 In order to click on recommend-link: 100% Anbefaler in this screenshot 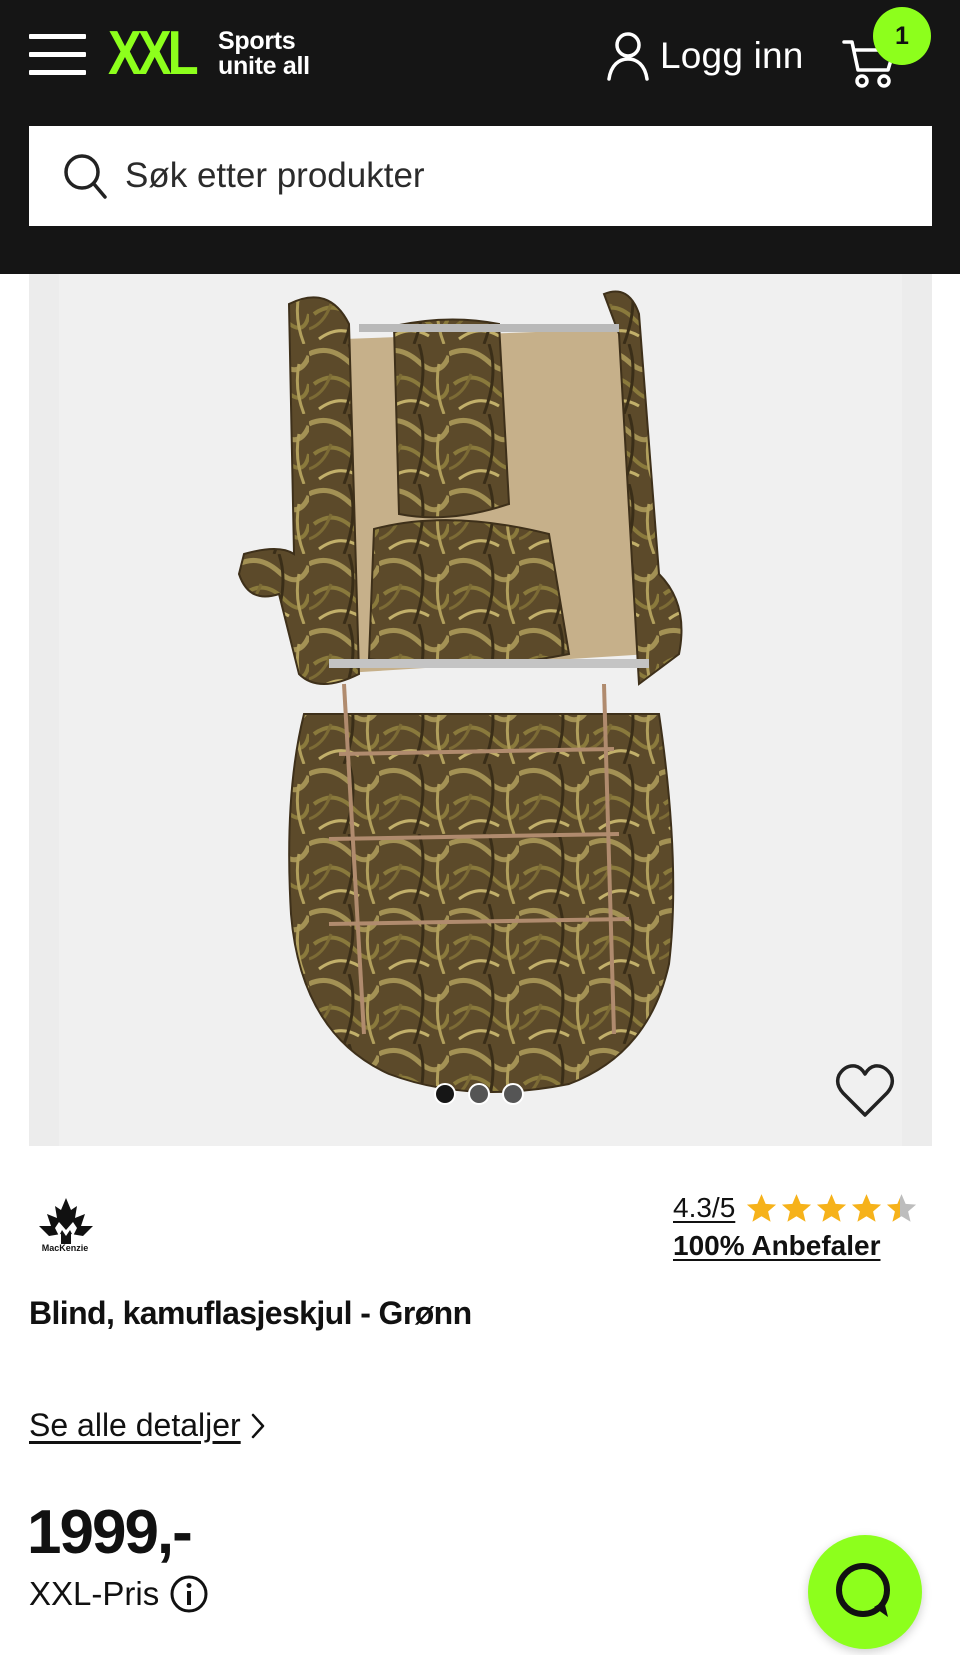, I will do `click(777, 1246)`.